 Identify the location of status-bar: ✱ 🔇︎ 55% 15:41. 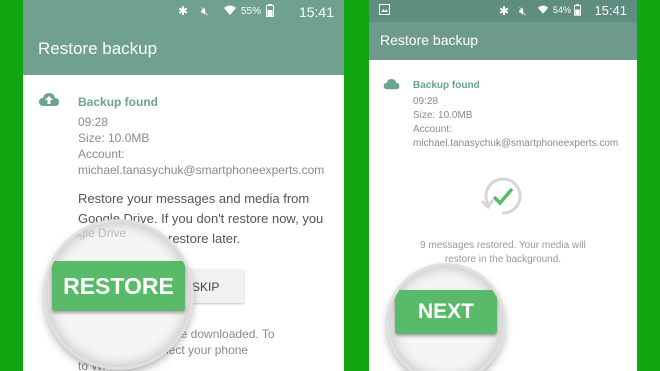
(183, 12).